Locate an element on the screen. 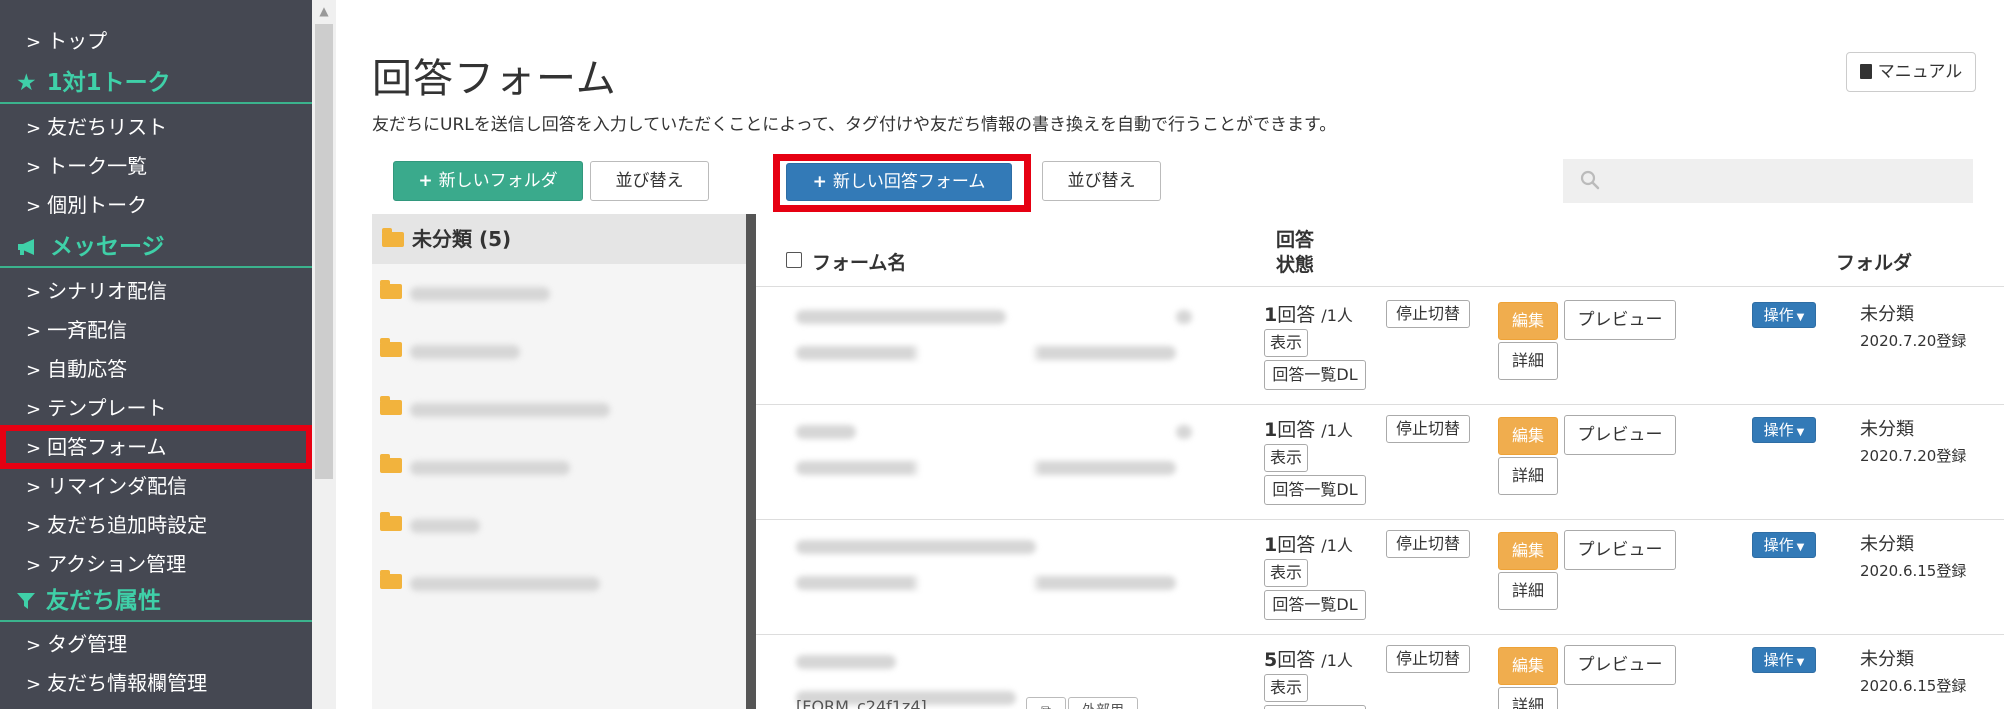  column-header-line: 回答 is located at coordinates (1295, 240).